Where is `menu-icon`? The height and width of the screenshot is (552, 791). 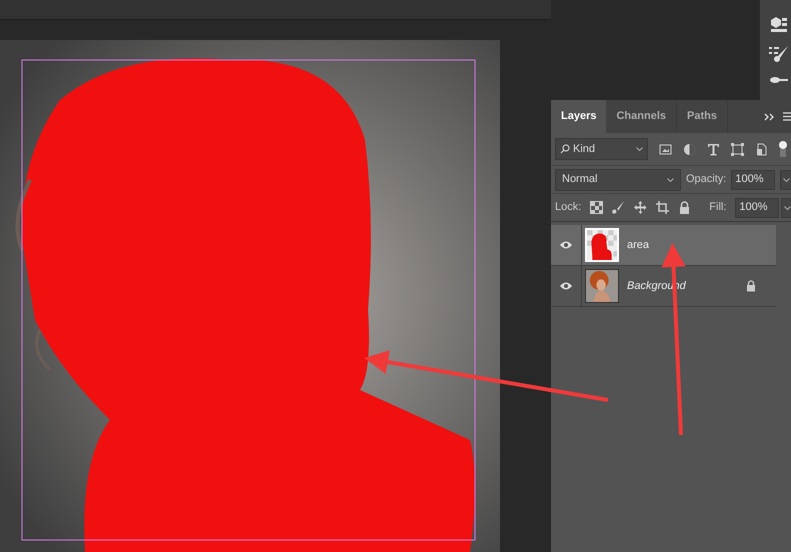 menu-icon is located at coordinates (787, 116).